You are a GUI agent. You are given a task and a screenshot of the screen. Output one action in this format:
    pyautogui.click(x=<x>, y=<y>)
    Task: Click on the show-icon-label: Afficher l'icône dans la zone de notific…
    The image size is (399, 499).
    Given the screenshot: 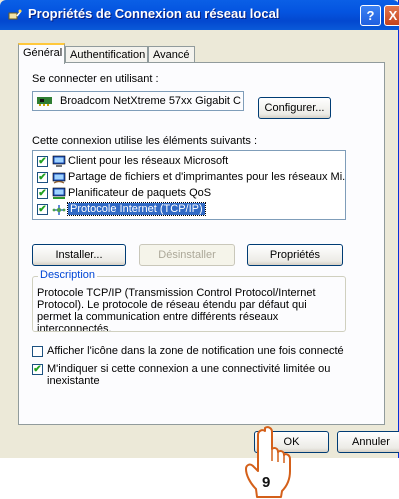 What is the action you would take?
    pyautogui.click(x=195, y=351)
    